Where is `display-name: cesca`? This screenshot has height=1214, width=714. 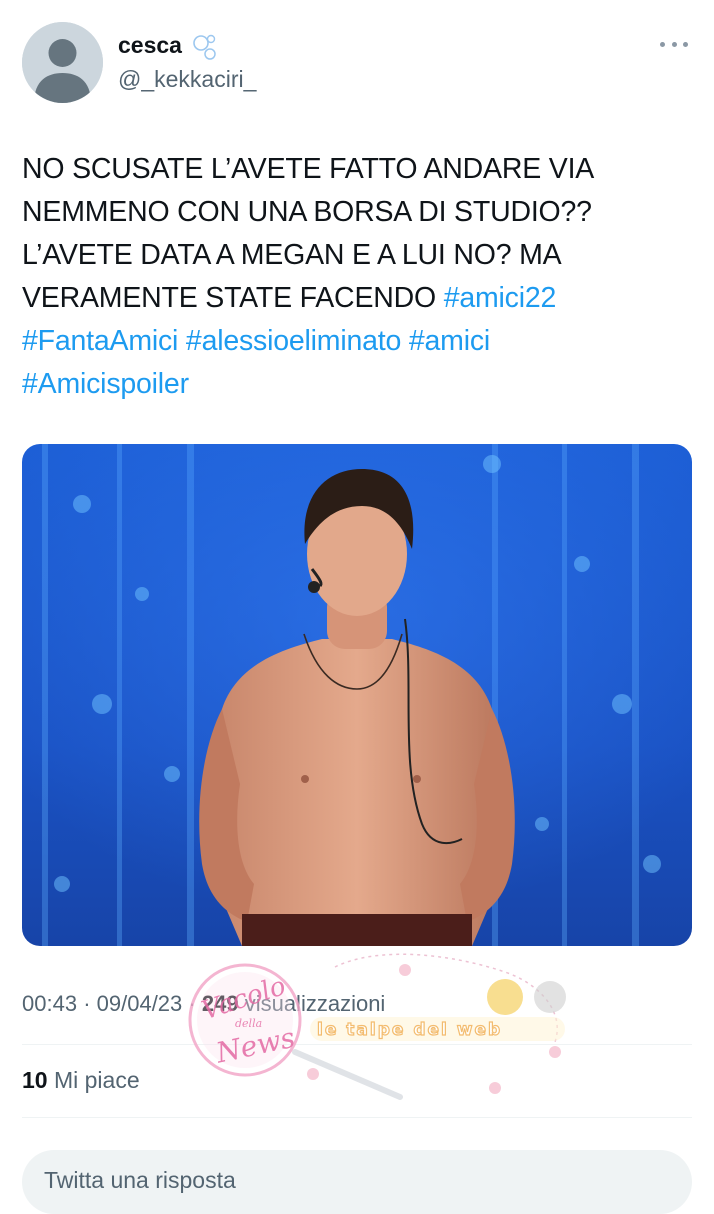 display-name: cesca is located at coordinates (169, 50).